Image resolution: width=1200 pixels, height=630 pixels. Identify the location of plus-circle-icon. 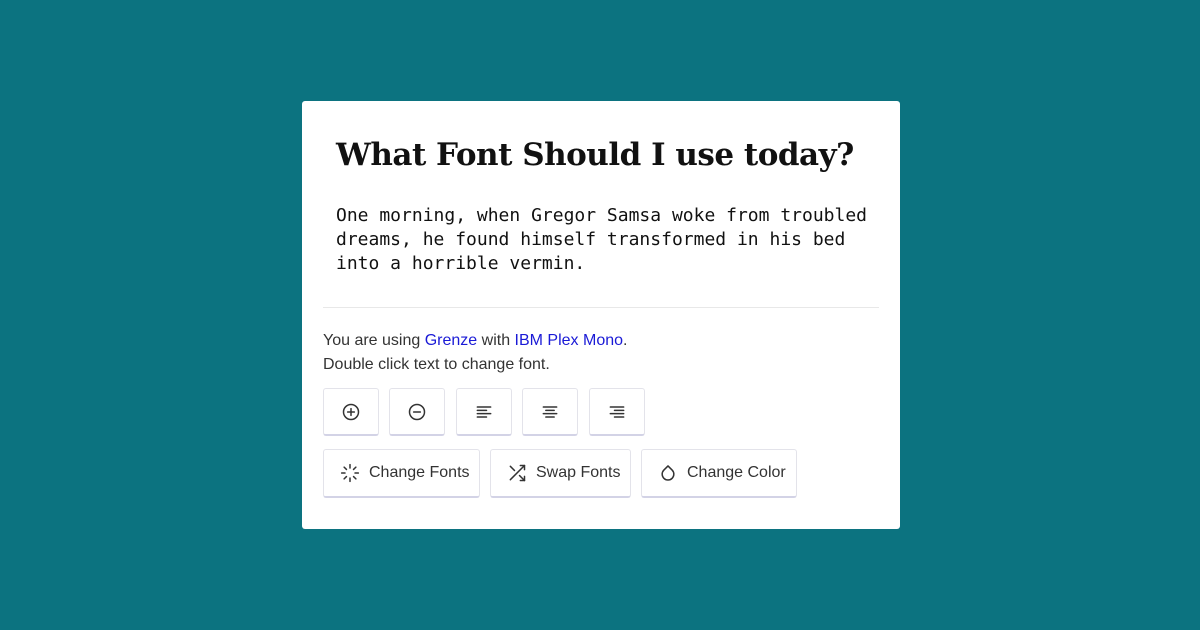
(351, 412).